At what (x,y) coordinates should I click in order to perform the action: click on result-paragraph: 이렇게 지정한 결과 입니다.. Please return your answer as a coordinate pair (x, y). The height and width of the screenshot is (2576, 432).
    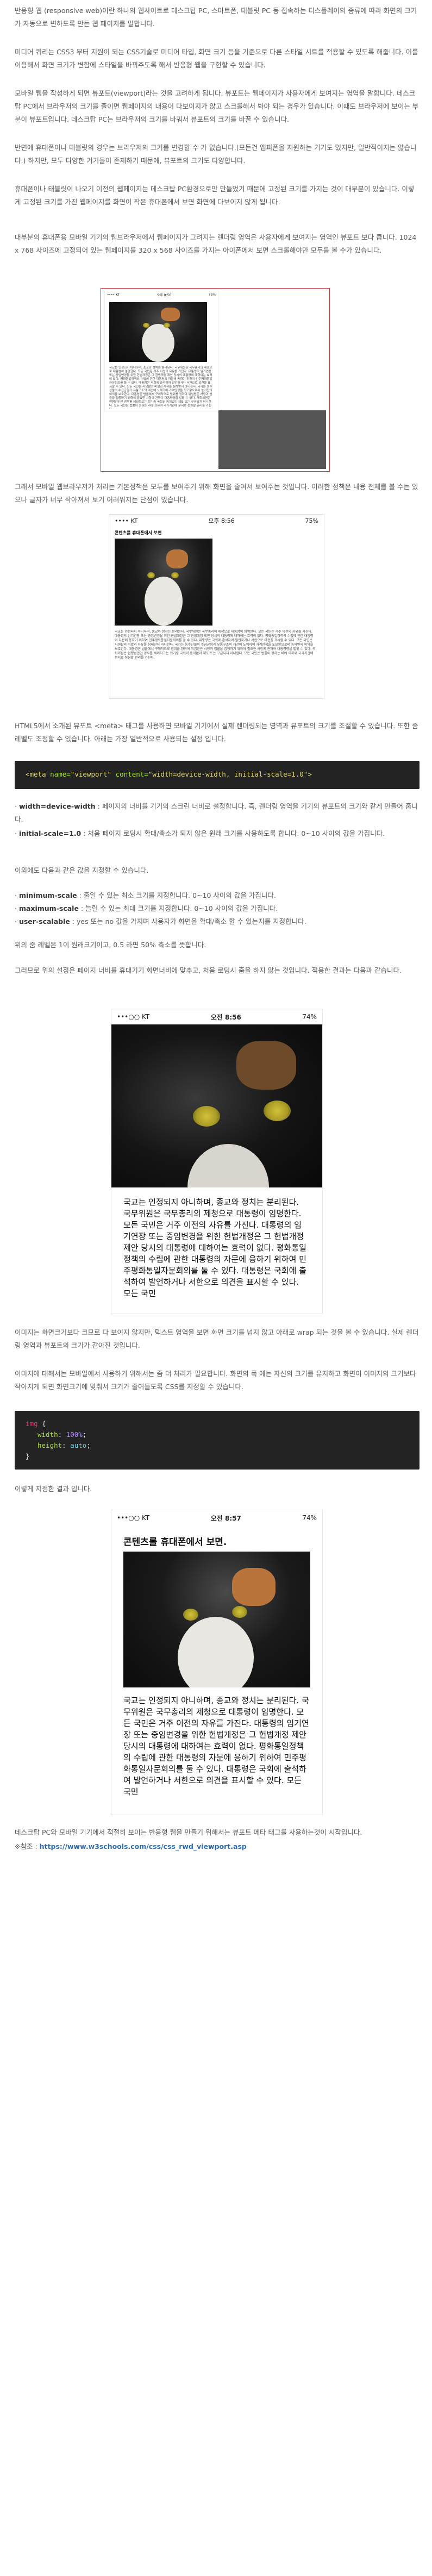
    Looking at the image, I should click on (53, 1489).